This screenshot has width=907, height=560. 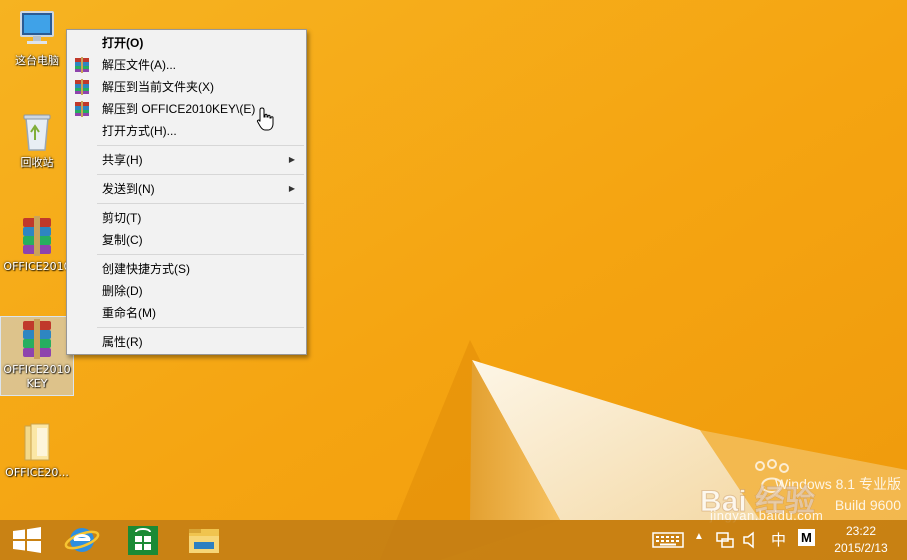 I want to click on windows-store-icon, so click(x=143, y=540).